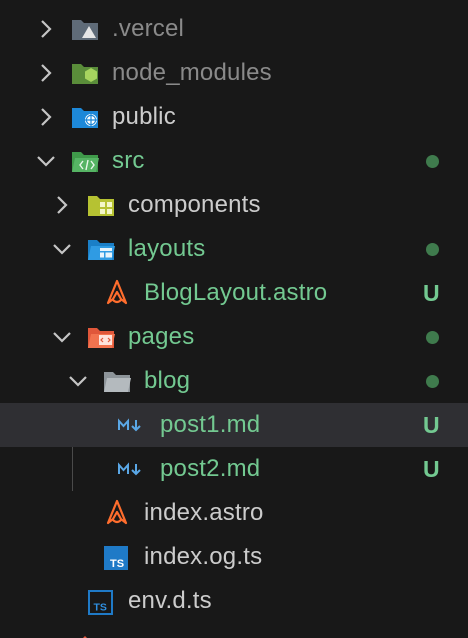 The image size is (468, 638). I want to click on tree-item-partial, so click(234, 630).